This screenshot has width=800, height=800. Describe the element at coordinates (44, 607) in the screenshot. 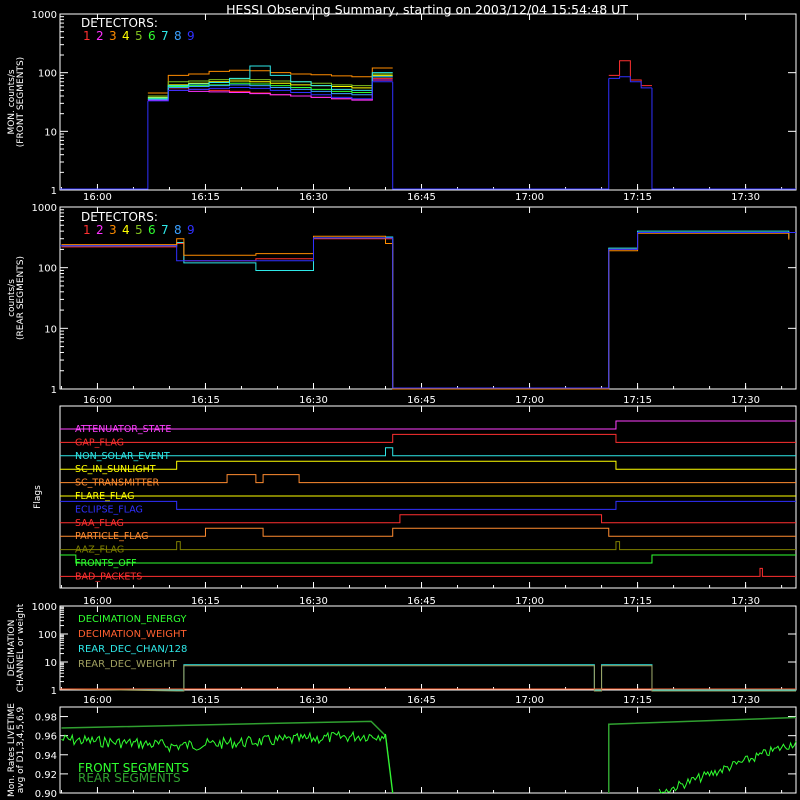

I see `decimation-ytick-label: 1000` at that location.